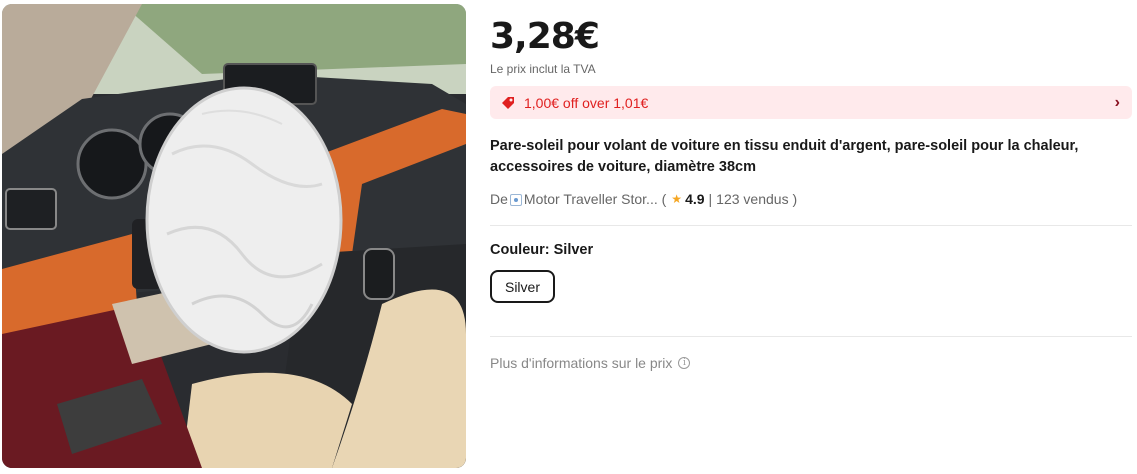  Describe the element at coordinates (508, 102) in the screenshot. I see `coupon-tag-icon` at that location.